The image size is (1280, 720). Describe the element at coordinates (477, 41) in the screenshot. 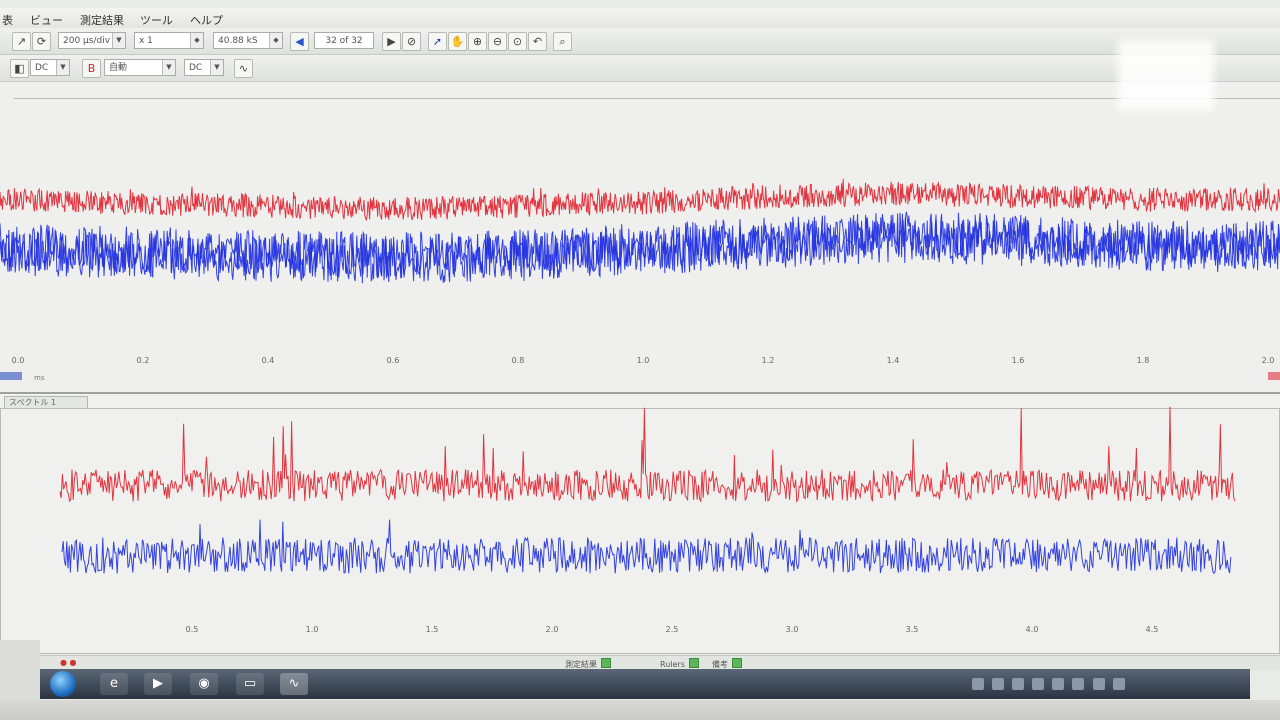

I see `zoom-in-icon: ⊕` at that location.